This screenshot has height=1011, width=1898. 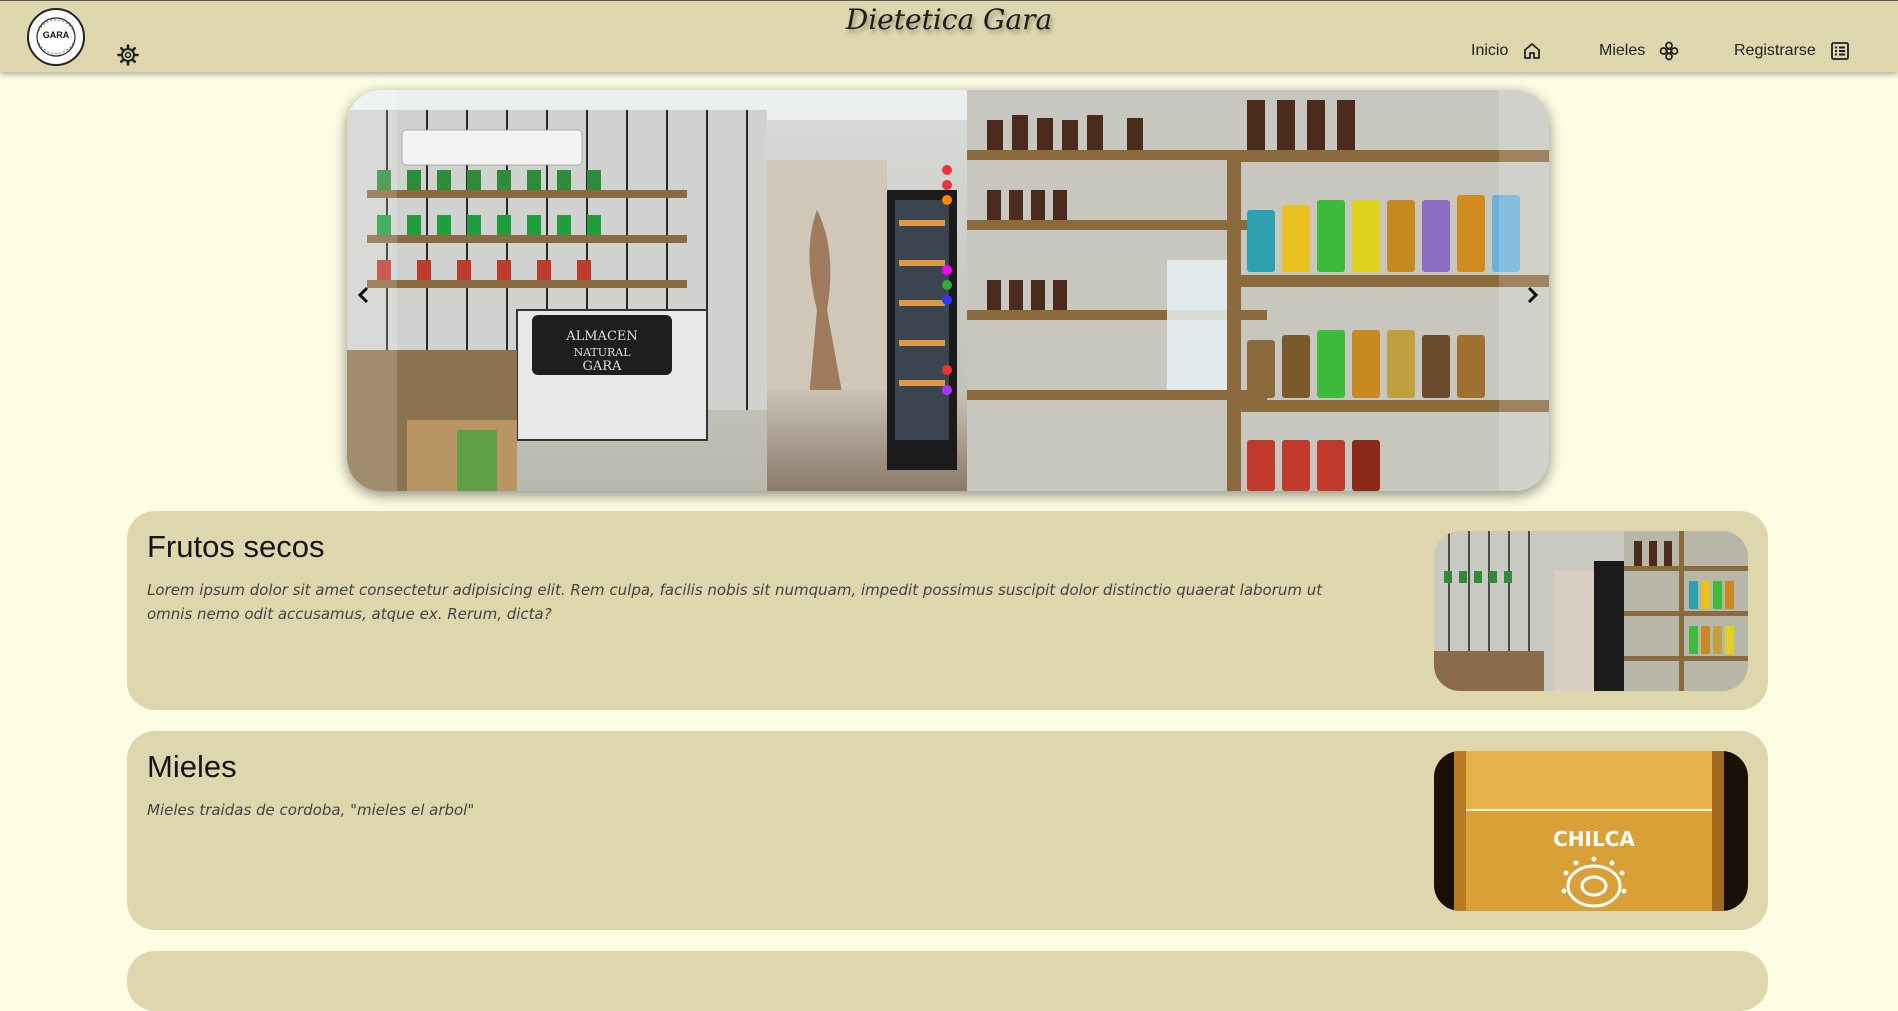 I want to click on carousel-prev-button, so click(x=364, y=295).